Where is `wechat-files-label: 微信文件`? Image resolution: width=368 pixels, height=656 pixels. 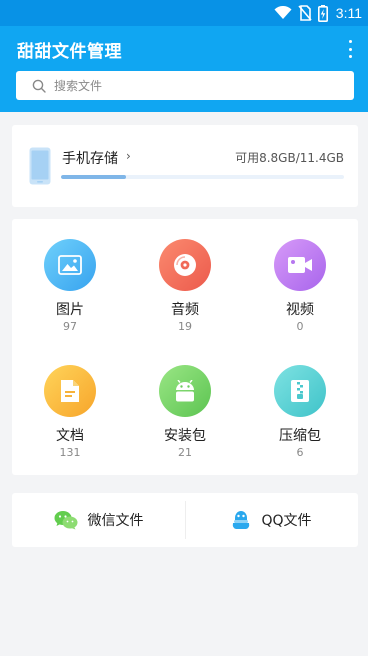 wechat-files-label: 微信文件 is located at coordinates (115, 521).